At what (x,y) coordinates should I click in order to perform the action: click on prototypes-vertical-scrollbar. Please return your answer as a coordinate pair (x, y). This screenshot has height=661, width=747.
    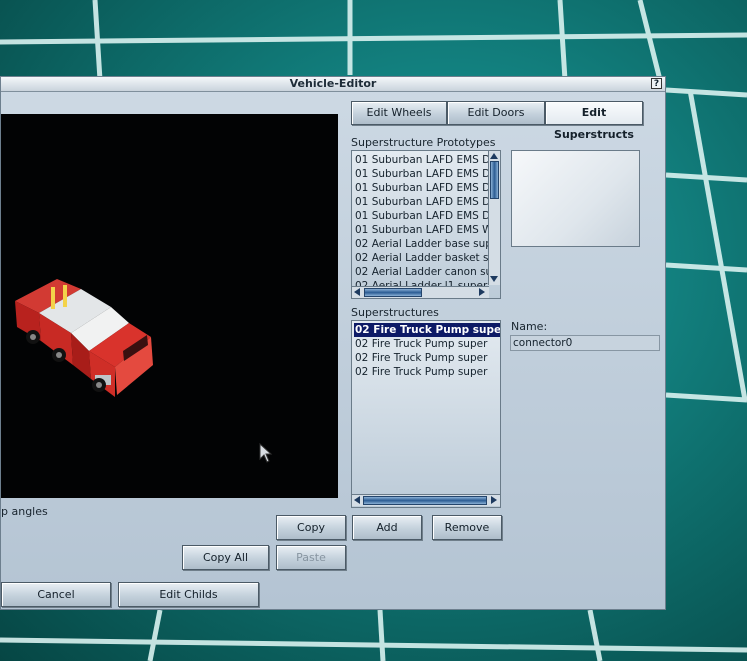
    Looking at the image, I should click on (494, 218).